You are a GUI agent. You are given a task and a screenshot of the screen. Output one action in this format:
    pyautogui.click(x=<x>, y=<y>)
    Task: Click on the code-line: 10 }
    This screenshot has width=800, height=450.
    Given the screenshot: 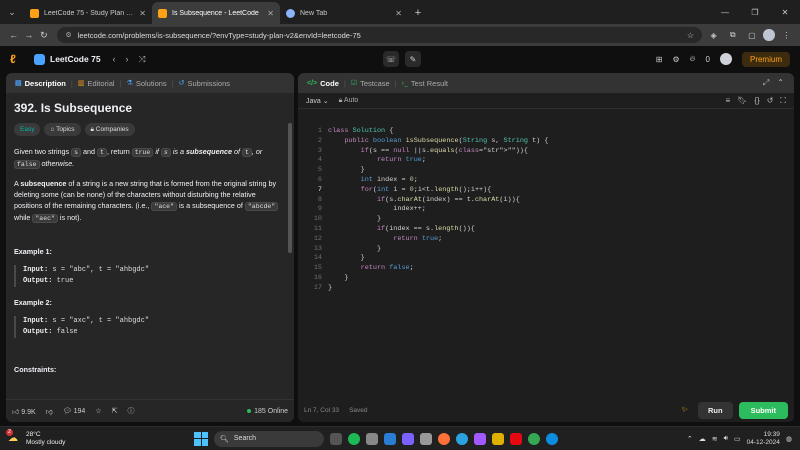 What is the action you would take?
    pyautogui.click(x=546, y=220)
    